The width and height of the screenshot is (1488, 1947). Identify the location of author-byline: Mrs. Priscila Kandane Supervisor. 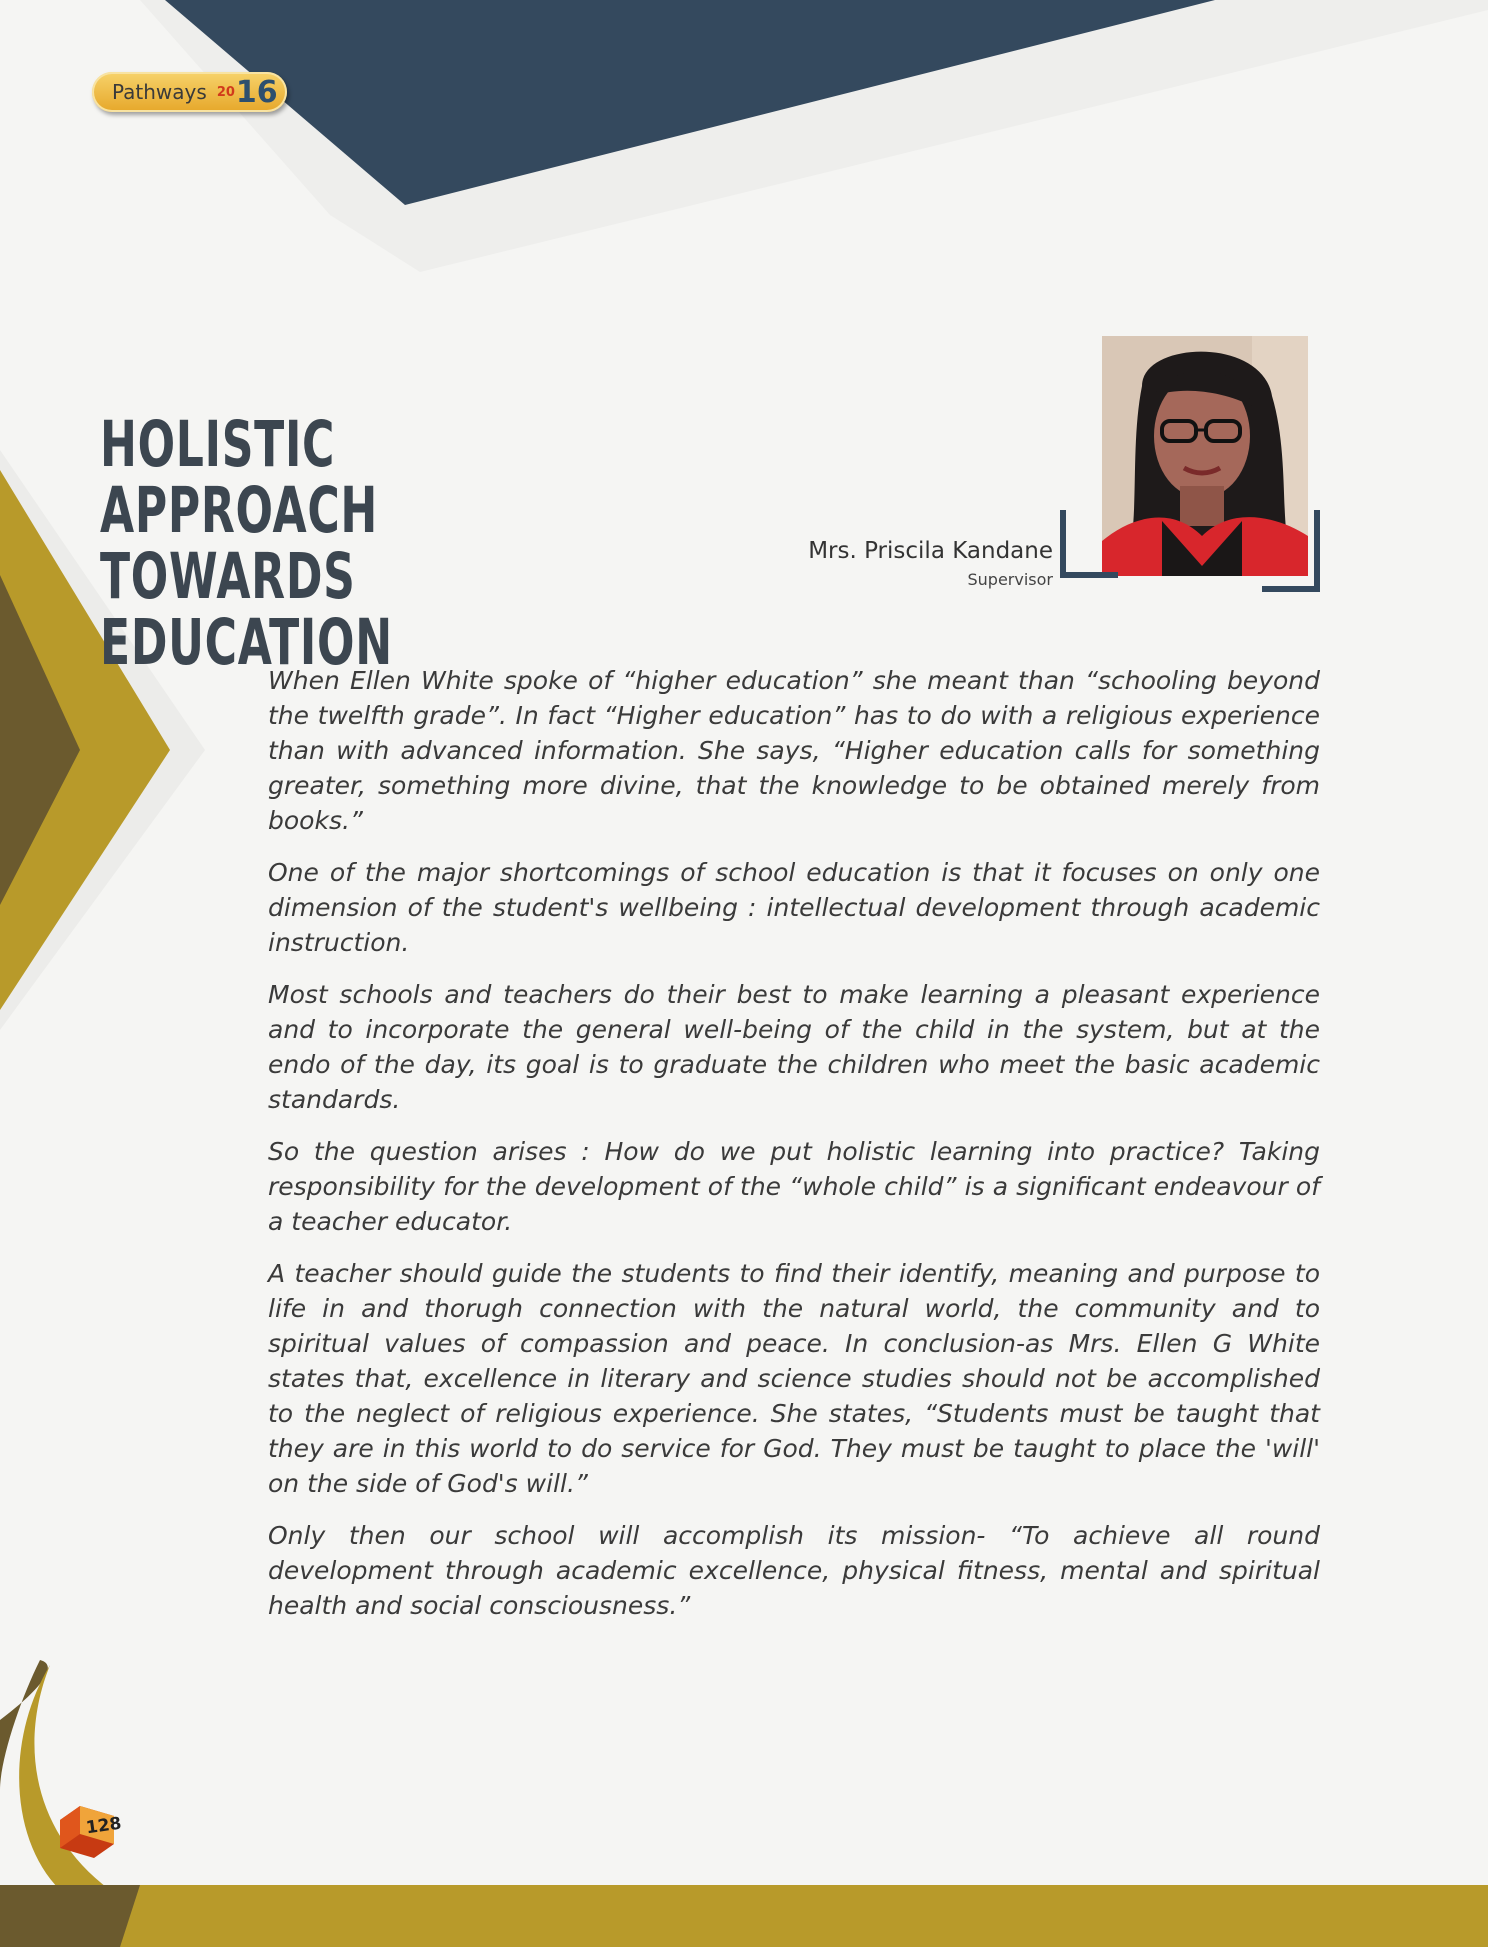
(930, 563).